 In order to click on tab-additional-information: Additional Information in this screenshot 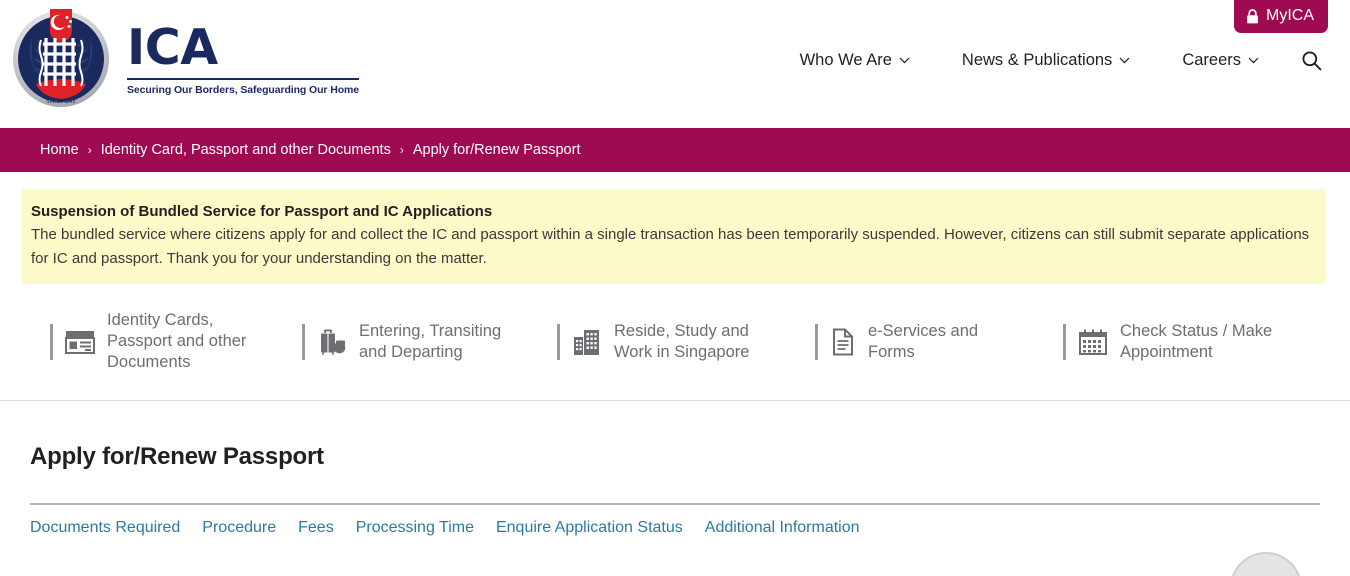, I will do `click(782, 528)`.